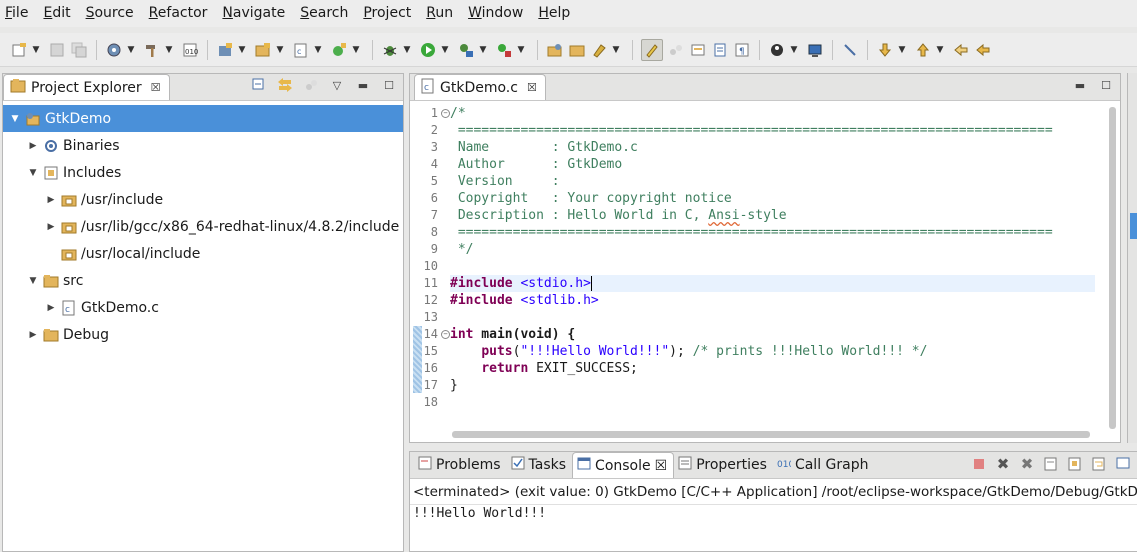 This screenshot has width=1137, height=552. Describe the element at coordinates (723, 465) in the screenshot. I see `tab-properties: Properties` at that location.